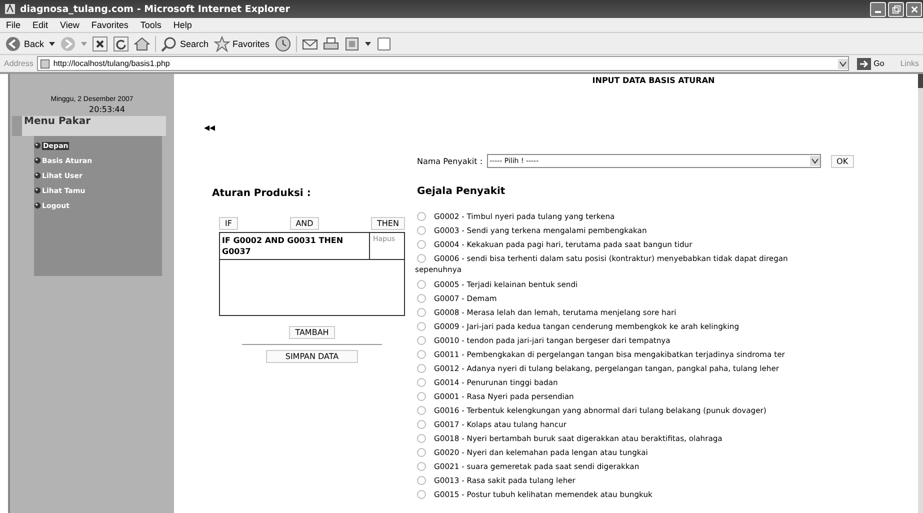 The width and height of the screenshot is (923, 513). I want to click on field-label: Nama Penyakit :, so click(450, 161).